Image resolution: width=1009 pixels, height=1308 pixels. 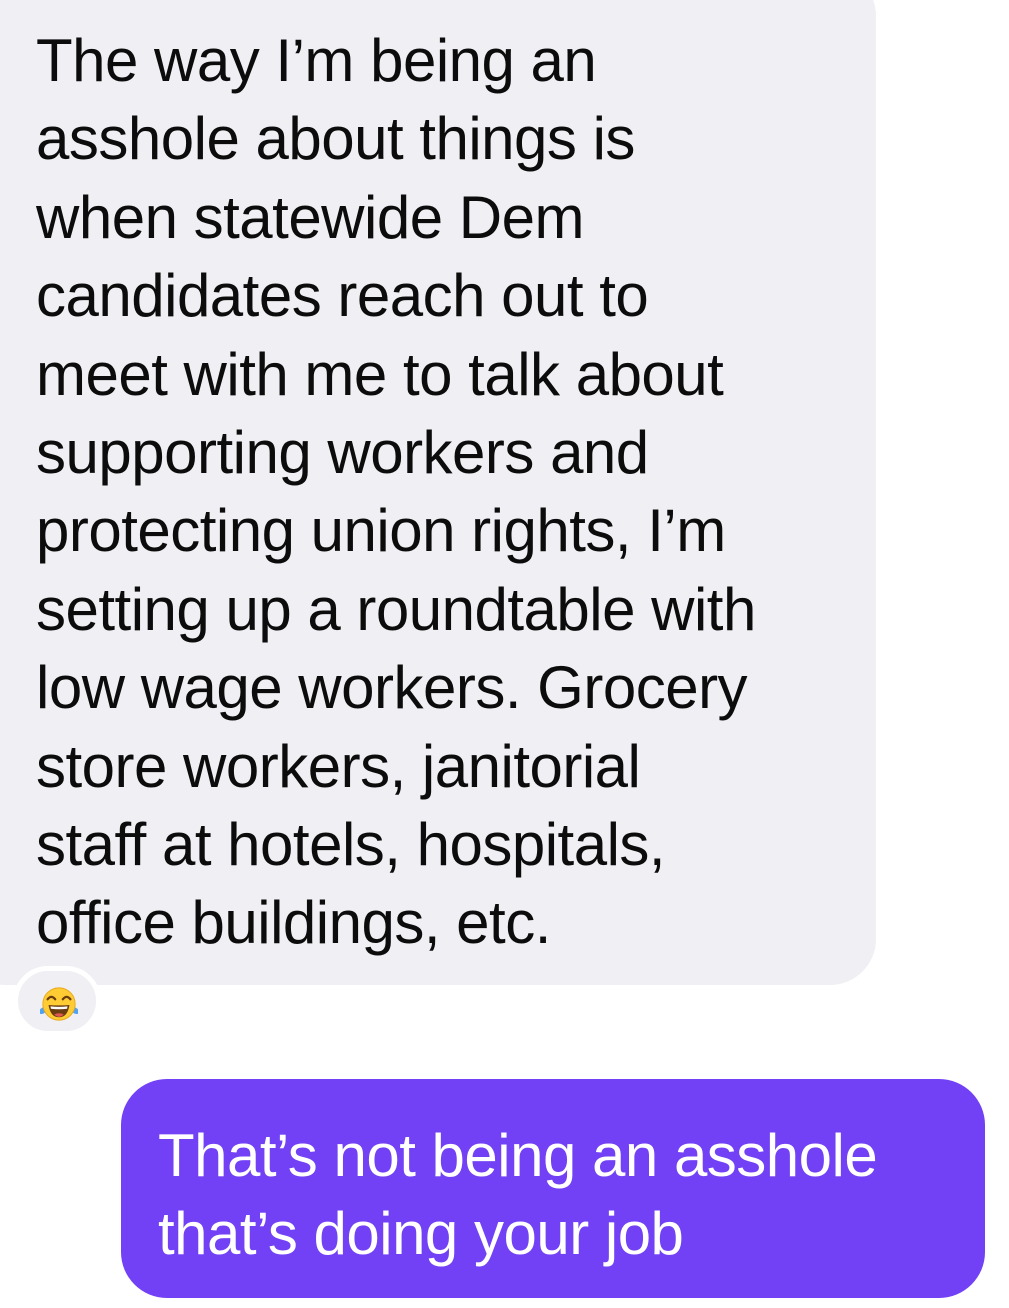 I want to click on reaction-badge, so click(x=57, y=1001).